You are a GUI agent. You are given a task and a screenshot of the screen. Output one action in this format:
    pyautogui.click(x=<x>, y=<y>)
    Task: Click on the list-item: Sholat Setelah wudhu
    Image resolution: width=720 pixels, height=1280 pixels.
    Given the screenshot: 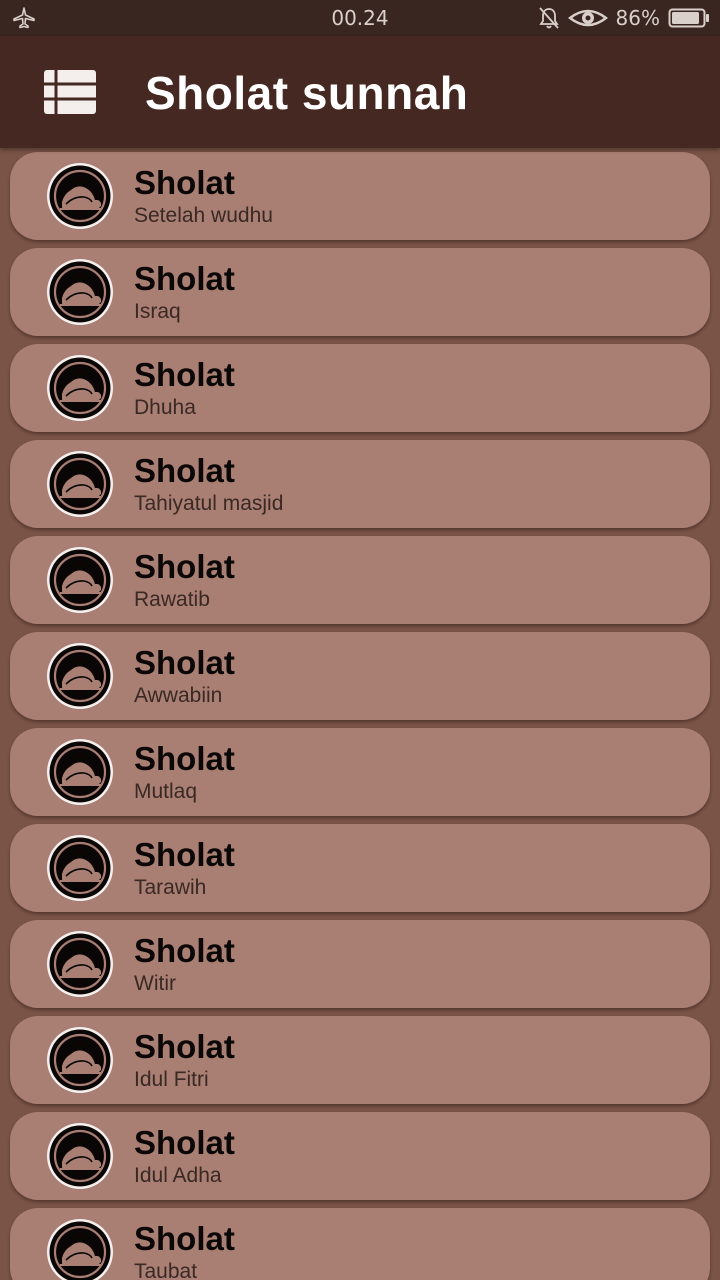 What is the action you would take?
    pyautogui.click(x=360, y=196)
    